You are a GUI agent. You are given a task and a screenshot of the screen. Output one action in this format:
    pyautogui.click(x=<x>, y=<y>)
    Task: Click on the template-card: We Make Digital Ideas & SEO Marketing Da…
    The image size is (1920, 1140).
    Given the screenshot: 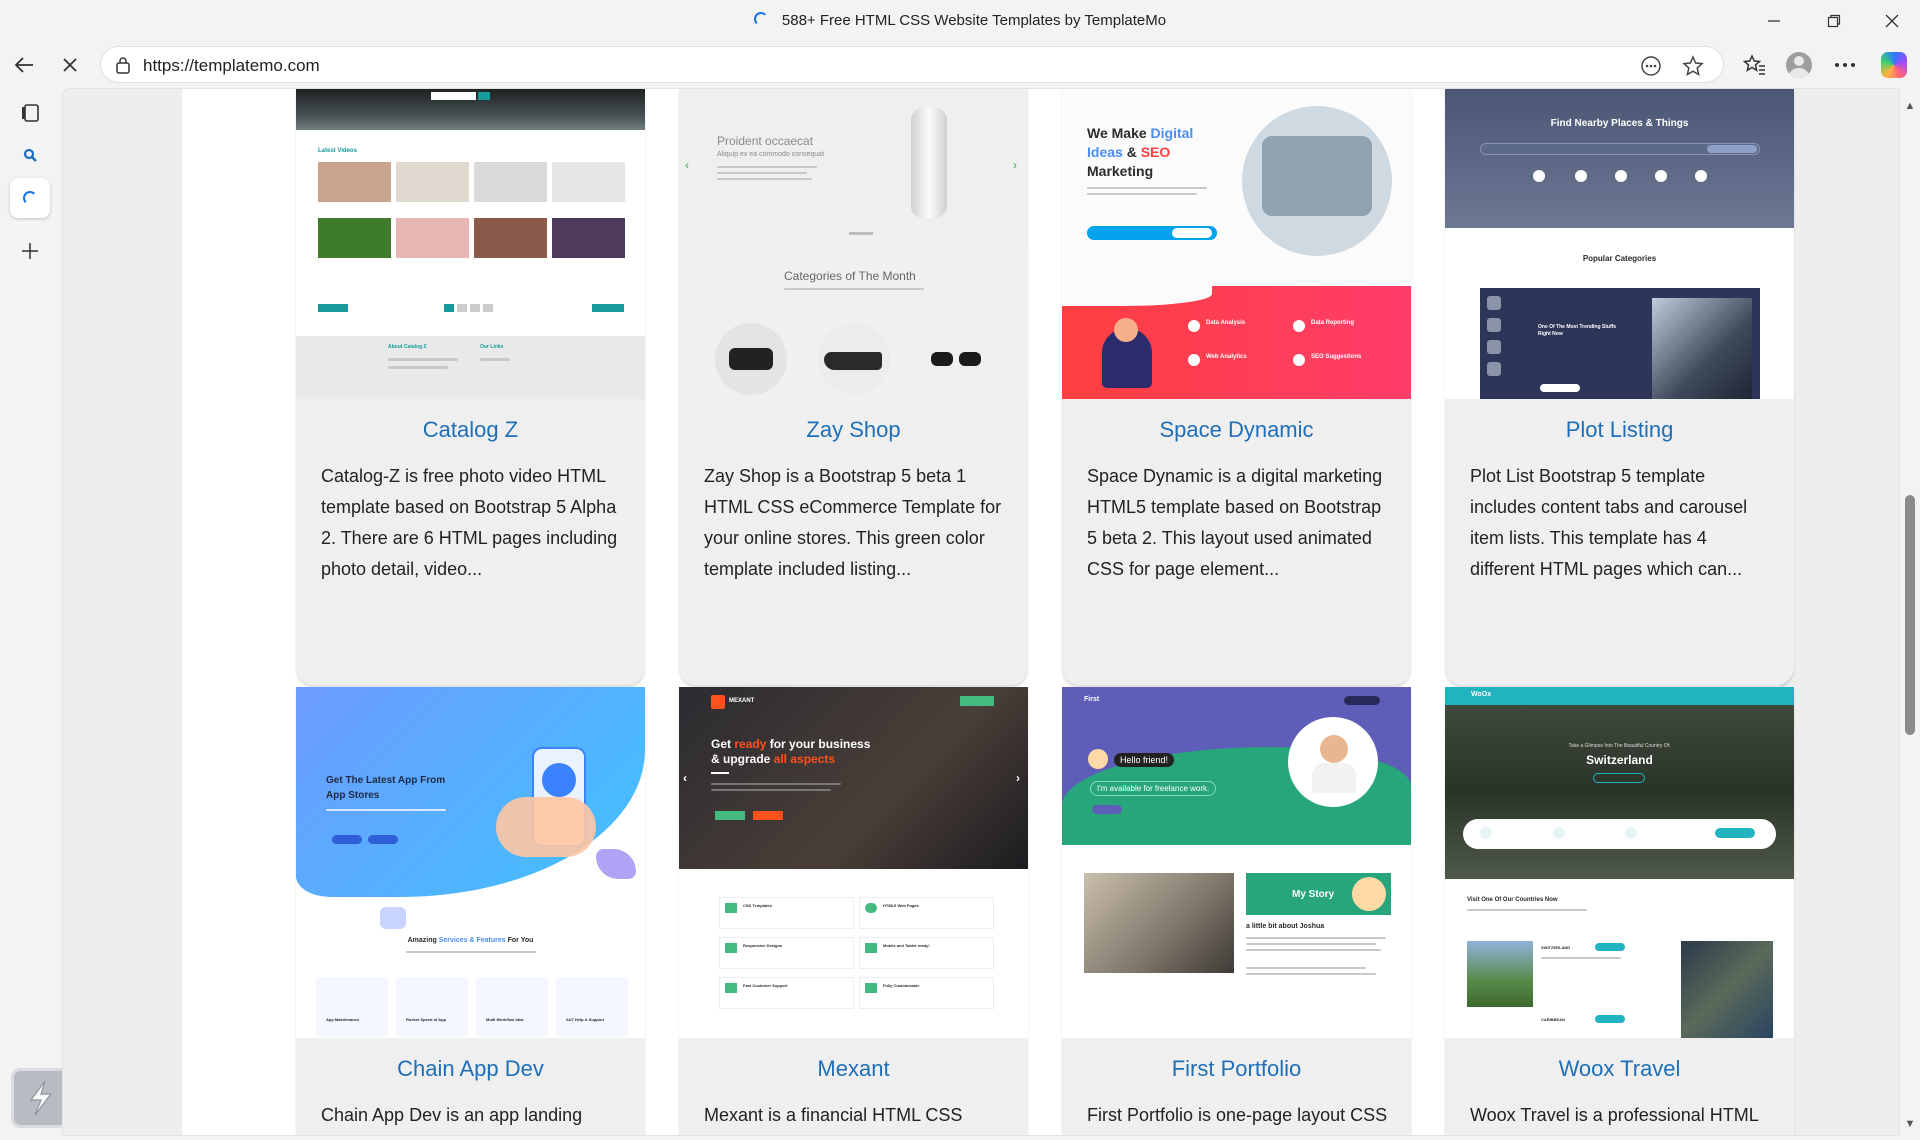 What is the action you would take?
    pyautogui.click(x=1236, y=387)
    